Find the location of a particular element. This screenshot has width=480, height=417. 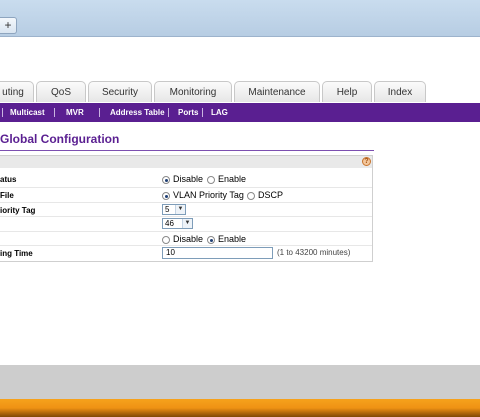

panel-header: ? is located at coordinates (186, 162).